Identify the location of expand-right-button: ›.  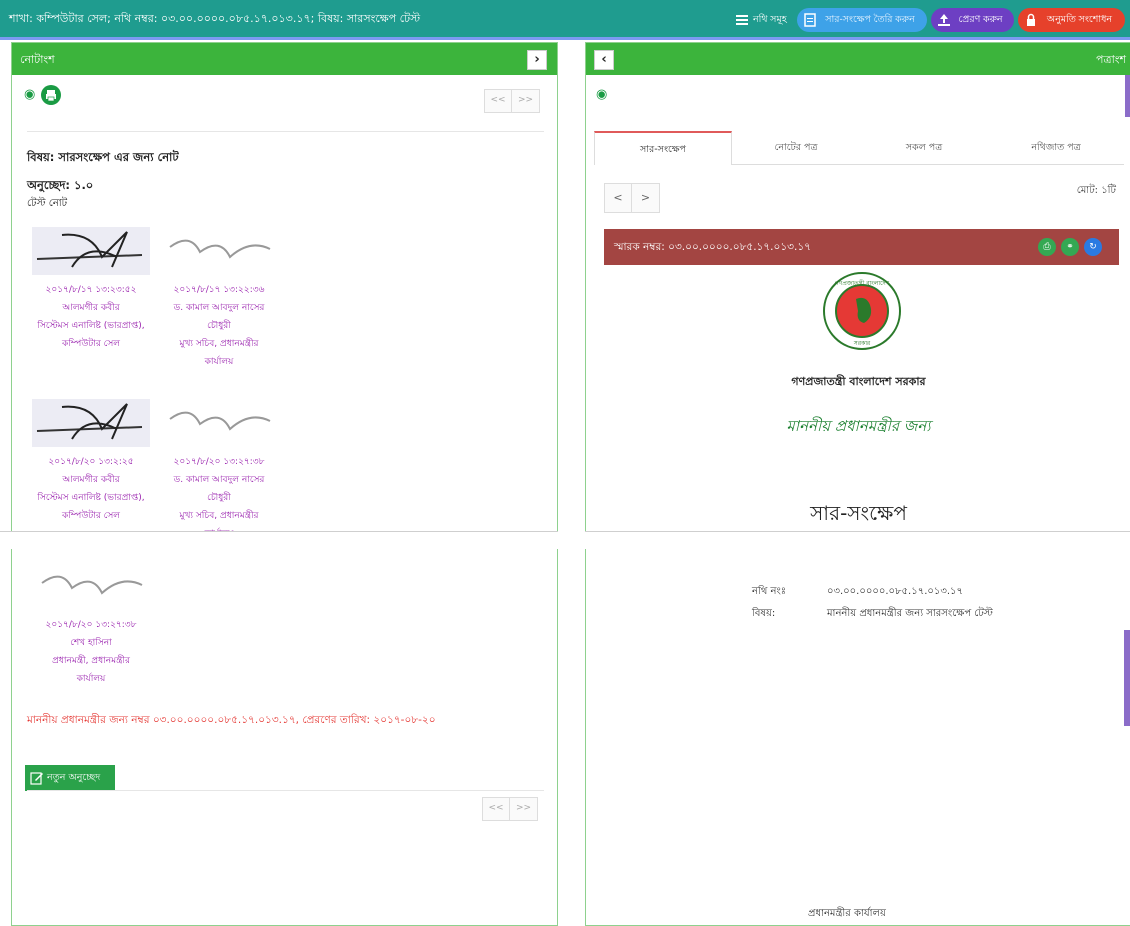
(537, 60).